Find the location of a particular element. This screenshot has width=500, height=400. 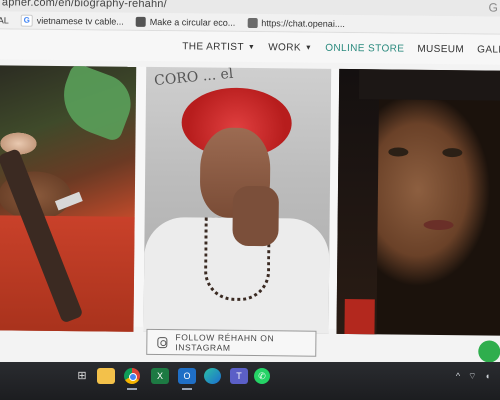

bookmark-1: AL is located at coordinates (4, 20).